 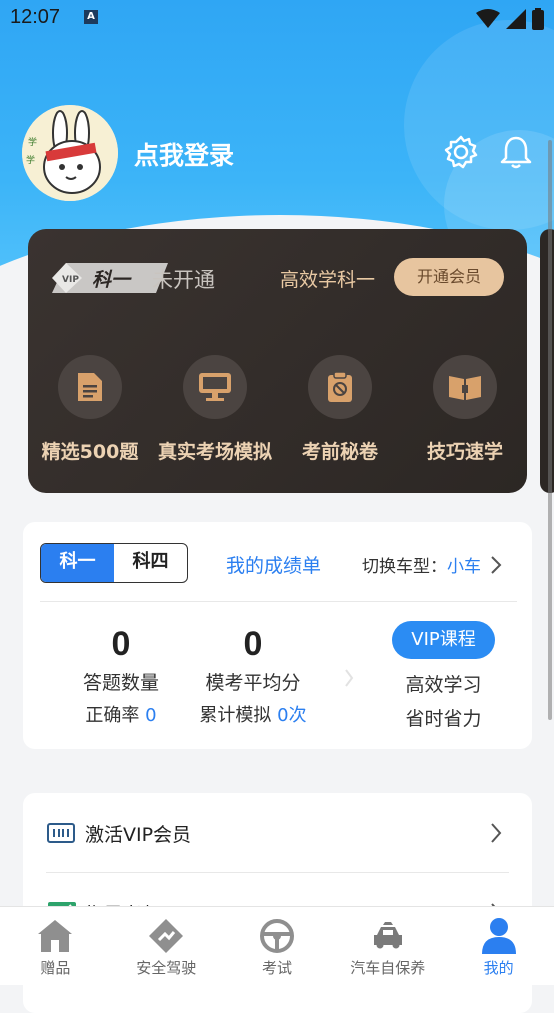 What do you see at coordinates (550, 430) in the screenshot?
I see `scrollbar` at bounding box center [550, 430].